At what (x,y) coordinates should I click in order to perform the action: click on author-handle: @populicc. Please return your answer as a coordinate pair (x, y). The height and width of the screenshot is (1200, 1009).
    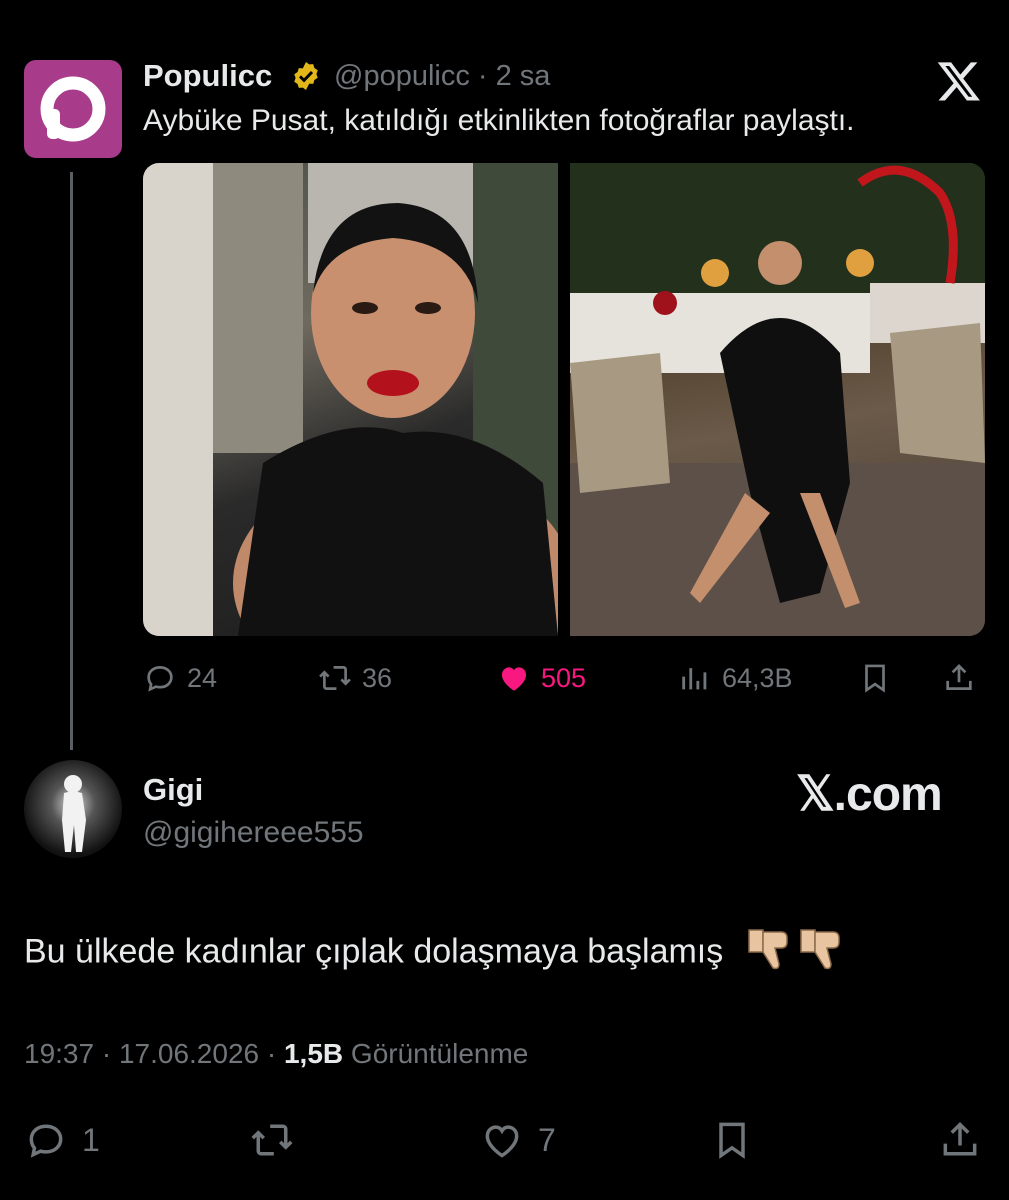
    Looking at the image, I should click on (402, 76).